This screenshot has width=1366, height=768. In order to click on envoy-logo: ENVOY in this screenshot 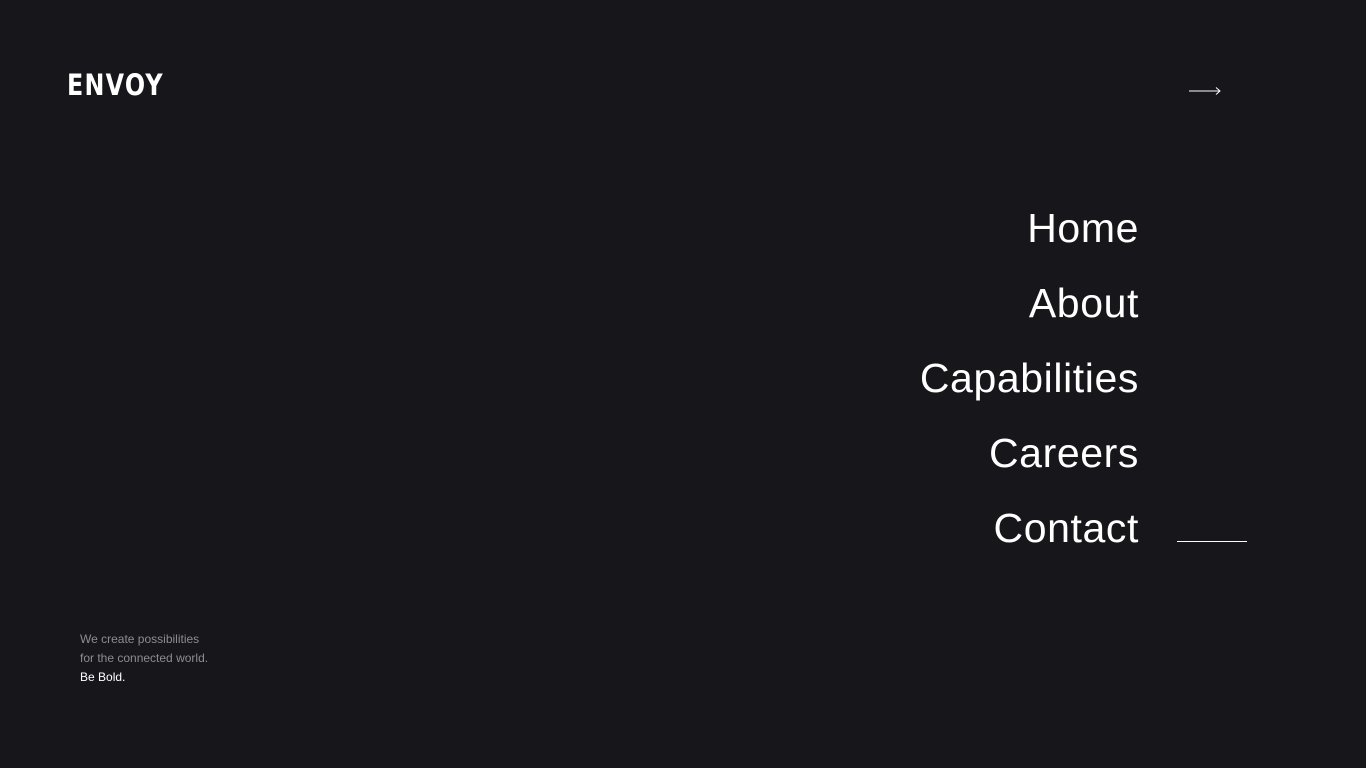, I will do `click(115, 85)`.